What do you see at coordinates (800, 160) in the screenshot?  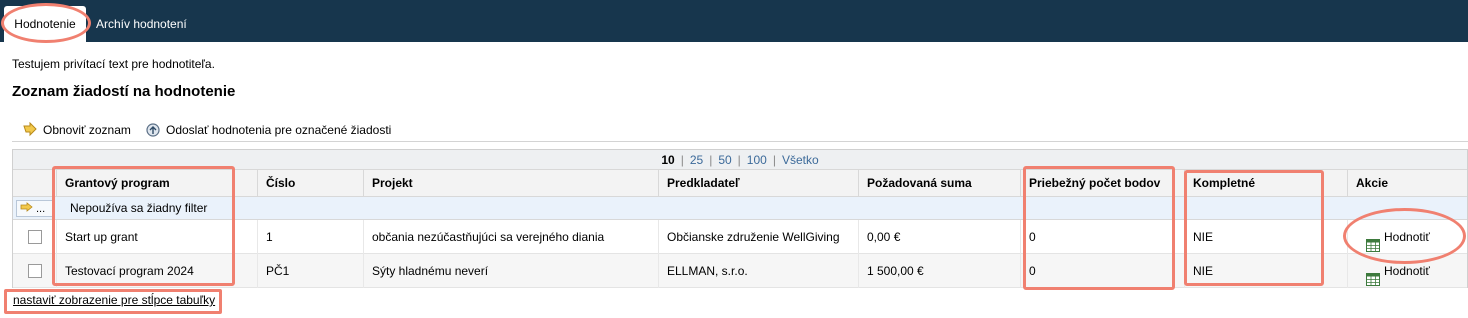 I see `page-size-all: Všetko` at bounding box center [800, 160].